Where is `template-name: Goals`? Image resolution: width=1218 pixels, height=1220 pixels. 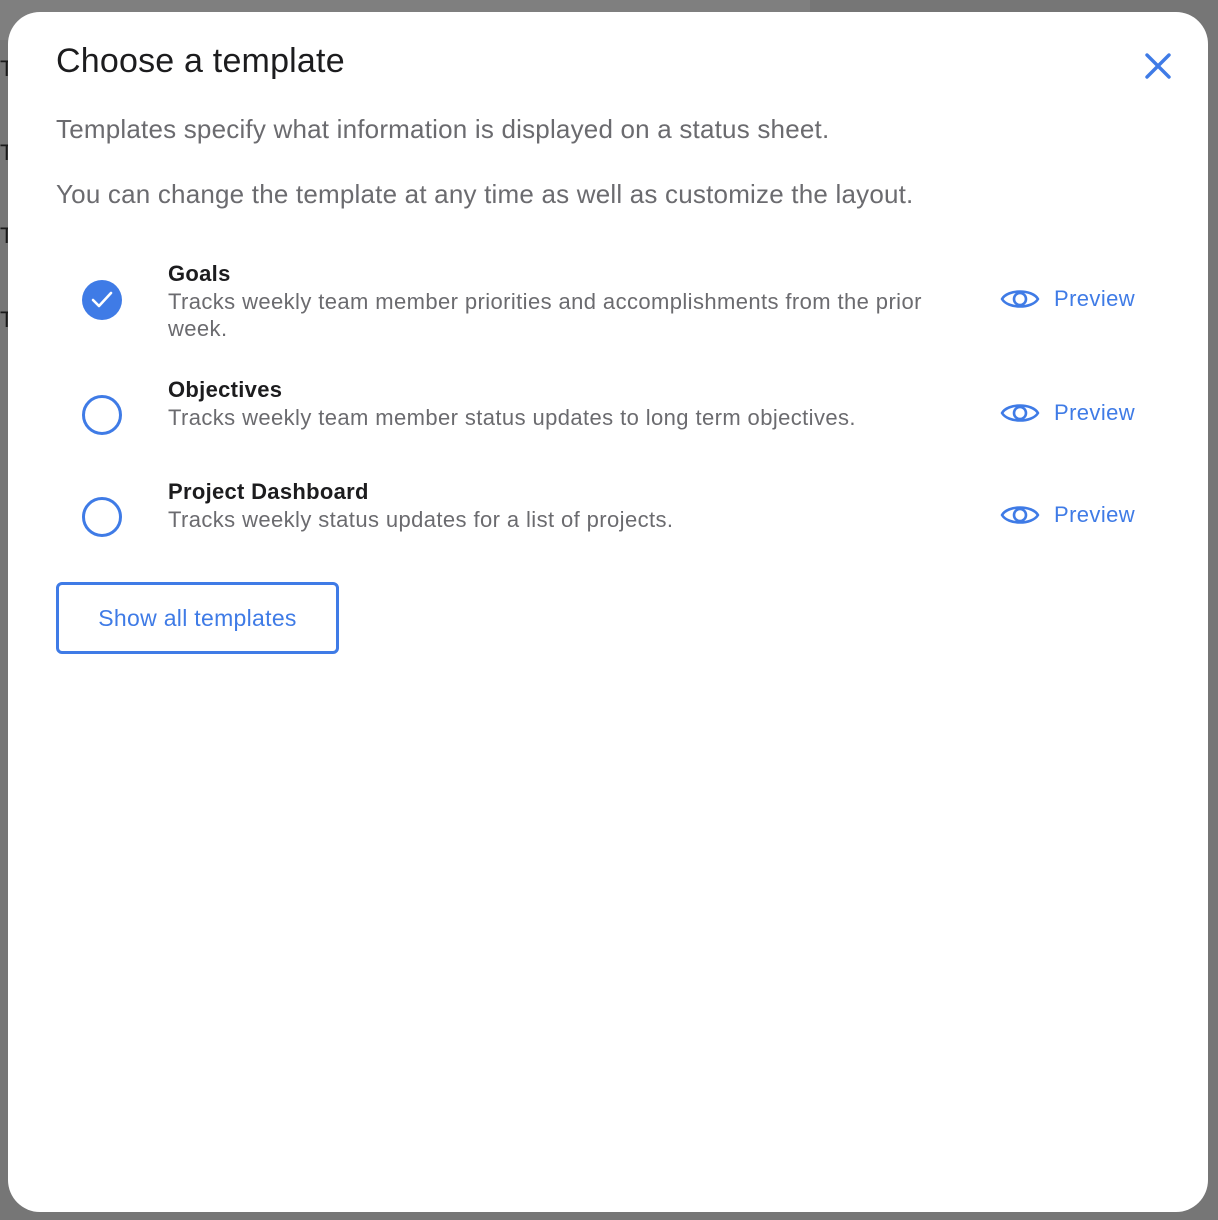 template-name: Goals is located at coordinates (199, 273).